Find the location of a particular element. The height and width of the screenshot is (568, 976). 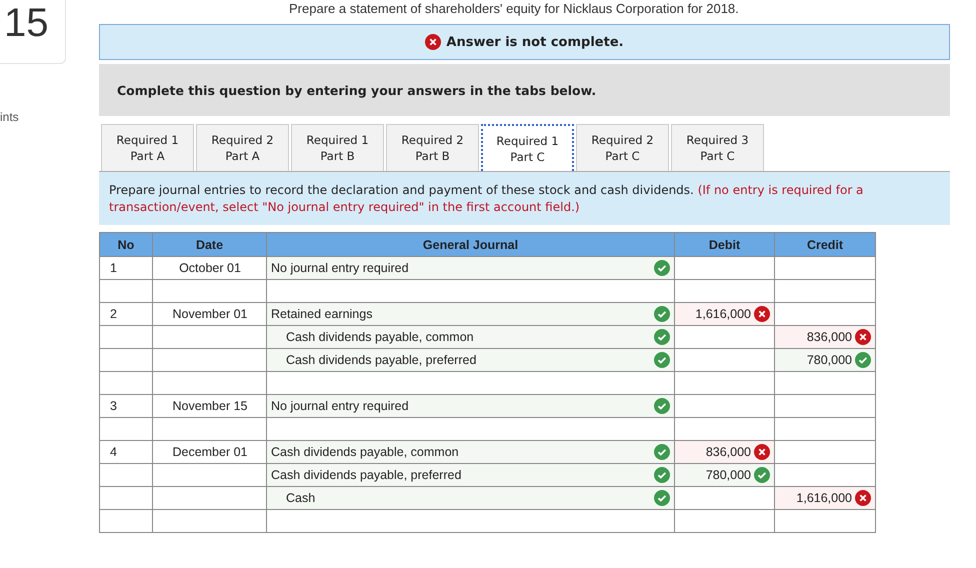

table-cell: 2 is located at coordinates (126, 314).